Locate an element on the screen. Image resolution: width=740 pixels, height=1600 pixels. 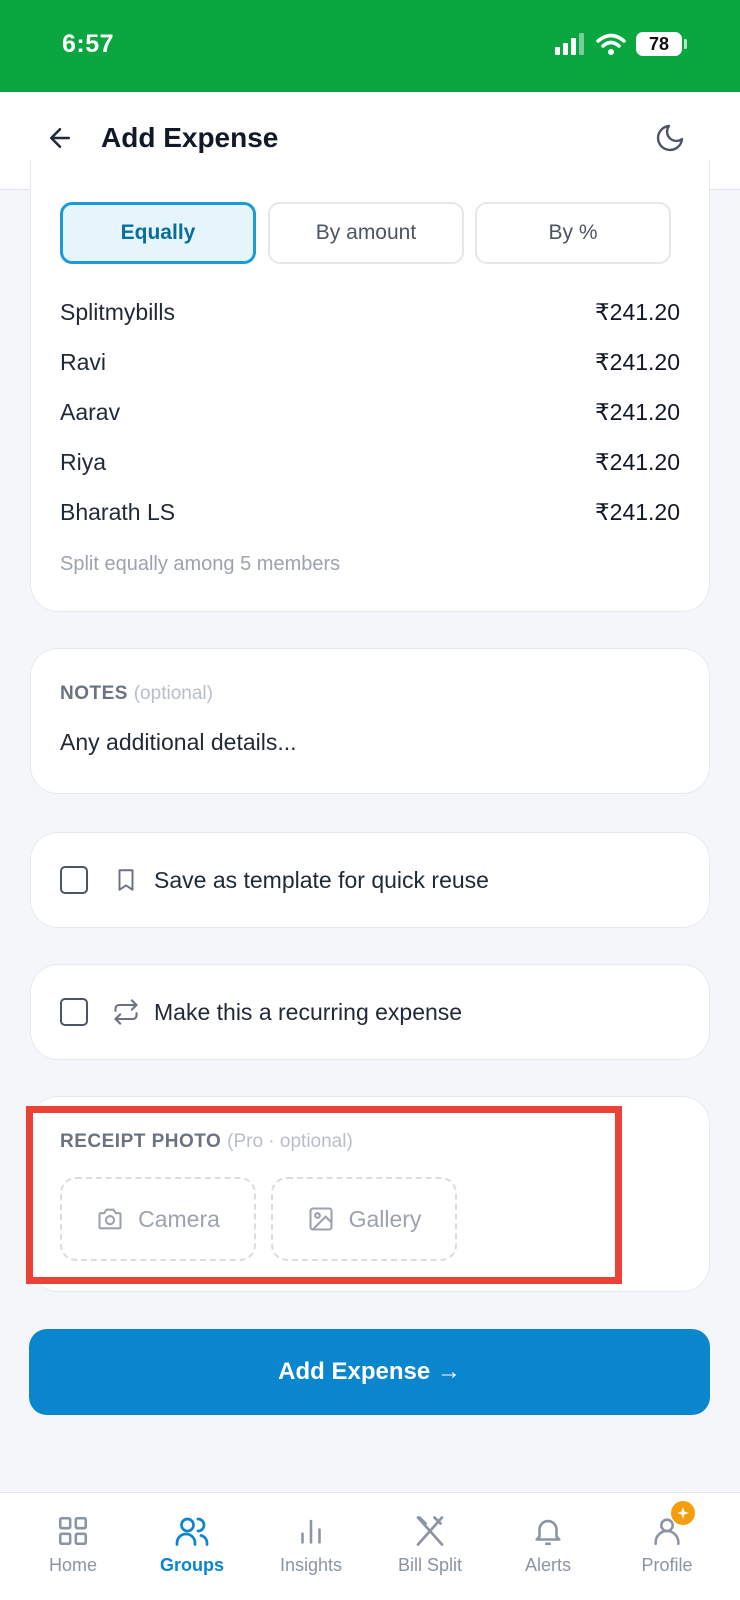
save-template-option: Save as template for quick reuse is located at coordinates (370, 880).